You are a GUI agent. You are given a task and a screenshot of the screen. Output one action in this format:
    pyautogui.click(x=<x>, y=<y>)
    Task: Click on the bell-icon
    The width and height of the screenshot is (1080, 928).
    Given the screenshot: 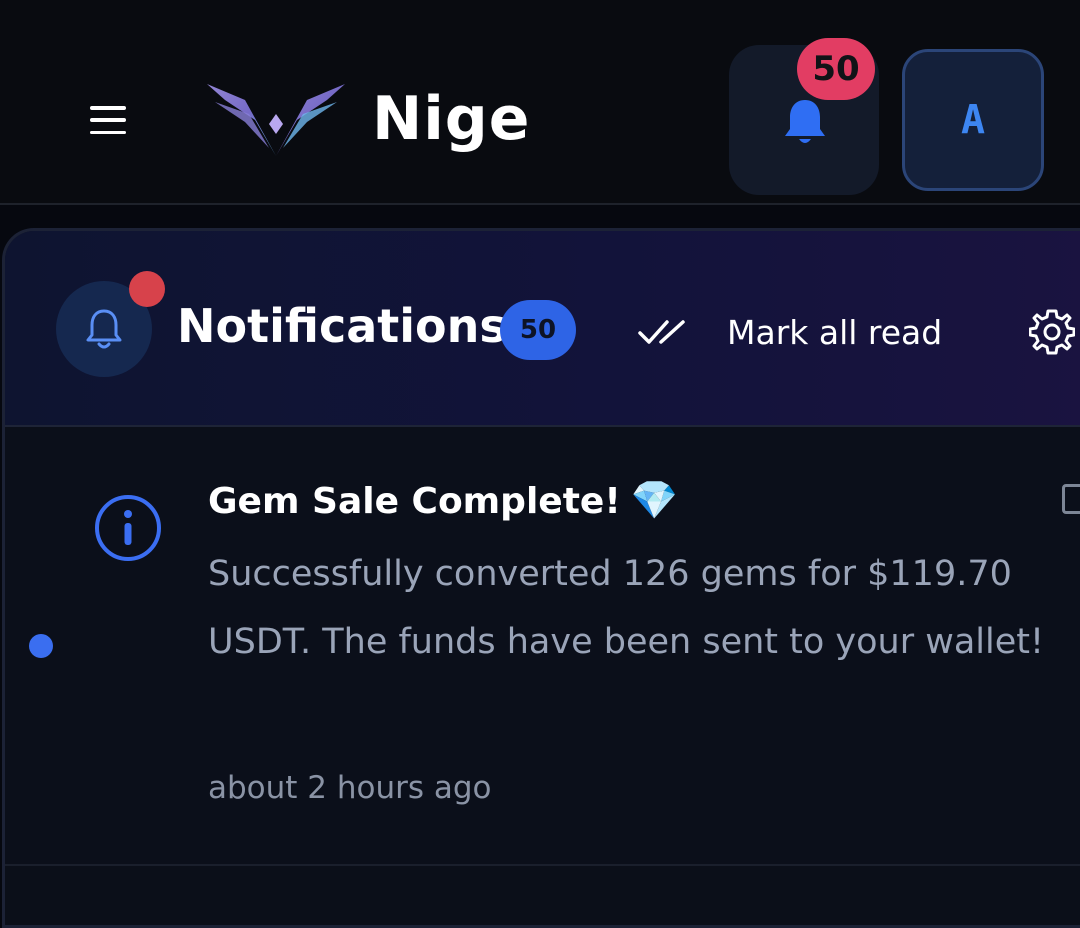 What is the action you would take?
    pyautogui.click(x=805, y=121)
    